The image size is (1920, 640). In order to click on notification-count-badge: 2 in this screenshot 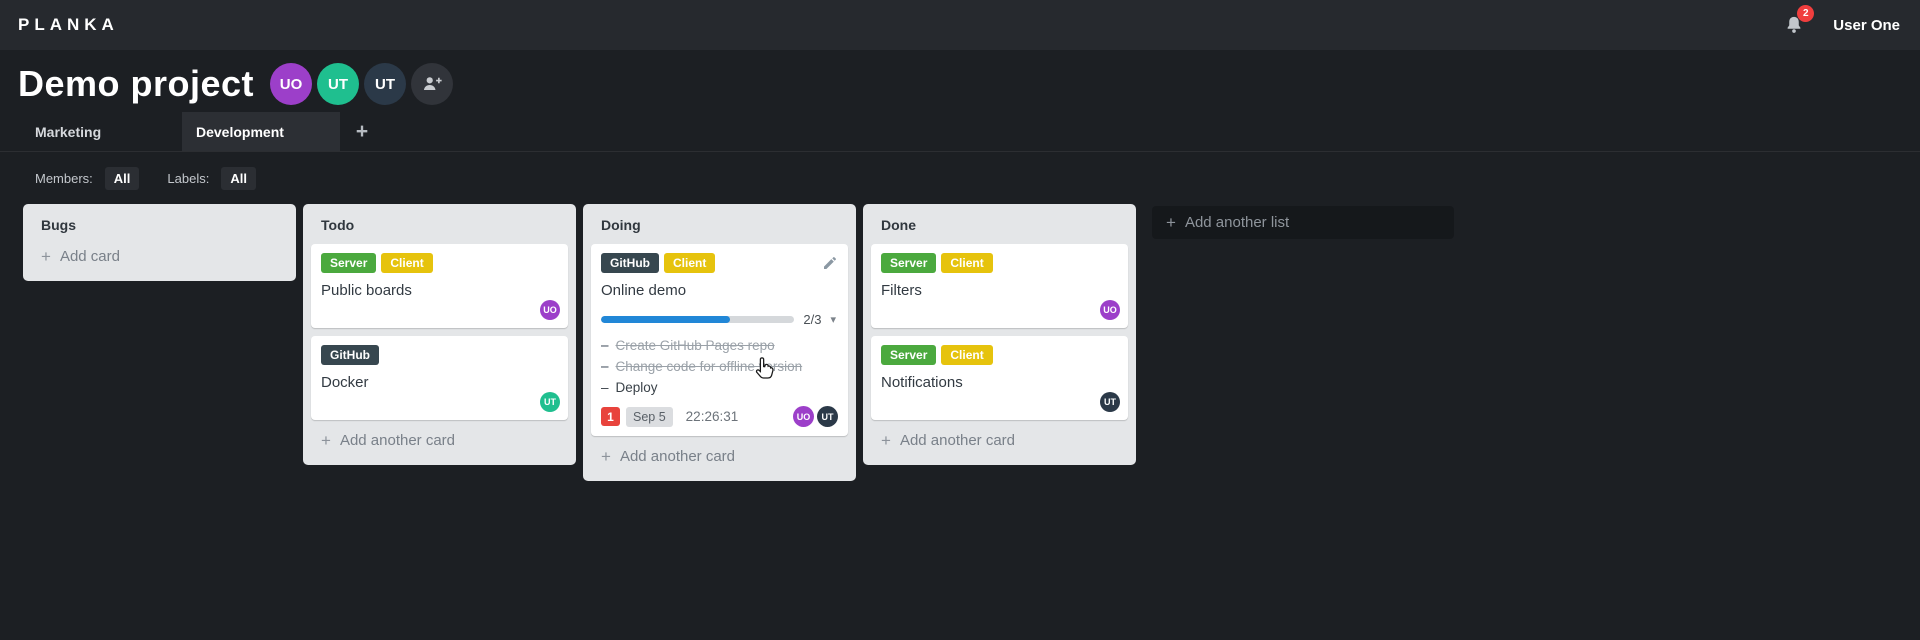, I will do `click(1806, 13)`.